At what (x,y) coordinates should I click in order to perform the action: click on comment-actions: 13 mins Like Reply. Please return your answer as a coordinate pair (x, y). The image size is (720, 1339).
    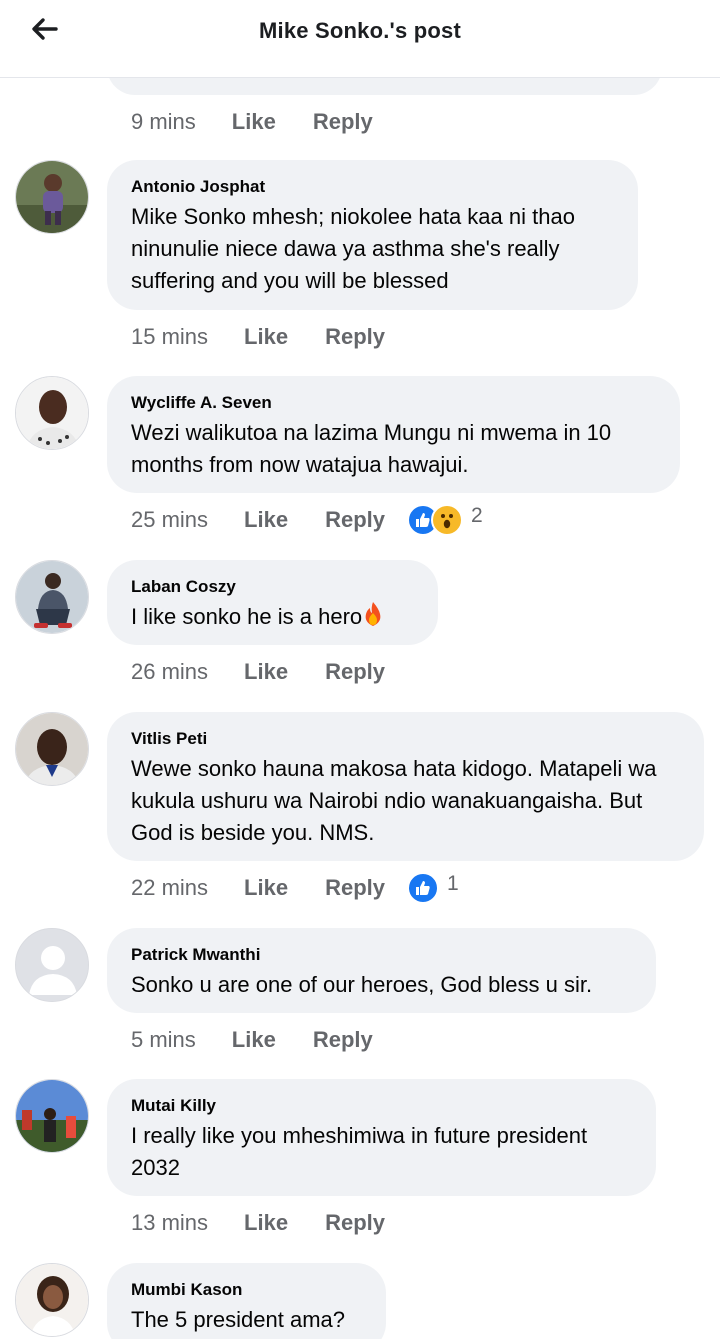
    Looking at the image, I should click on (258, 1223).